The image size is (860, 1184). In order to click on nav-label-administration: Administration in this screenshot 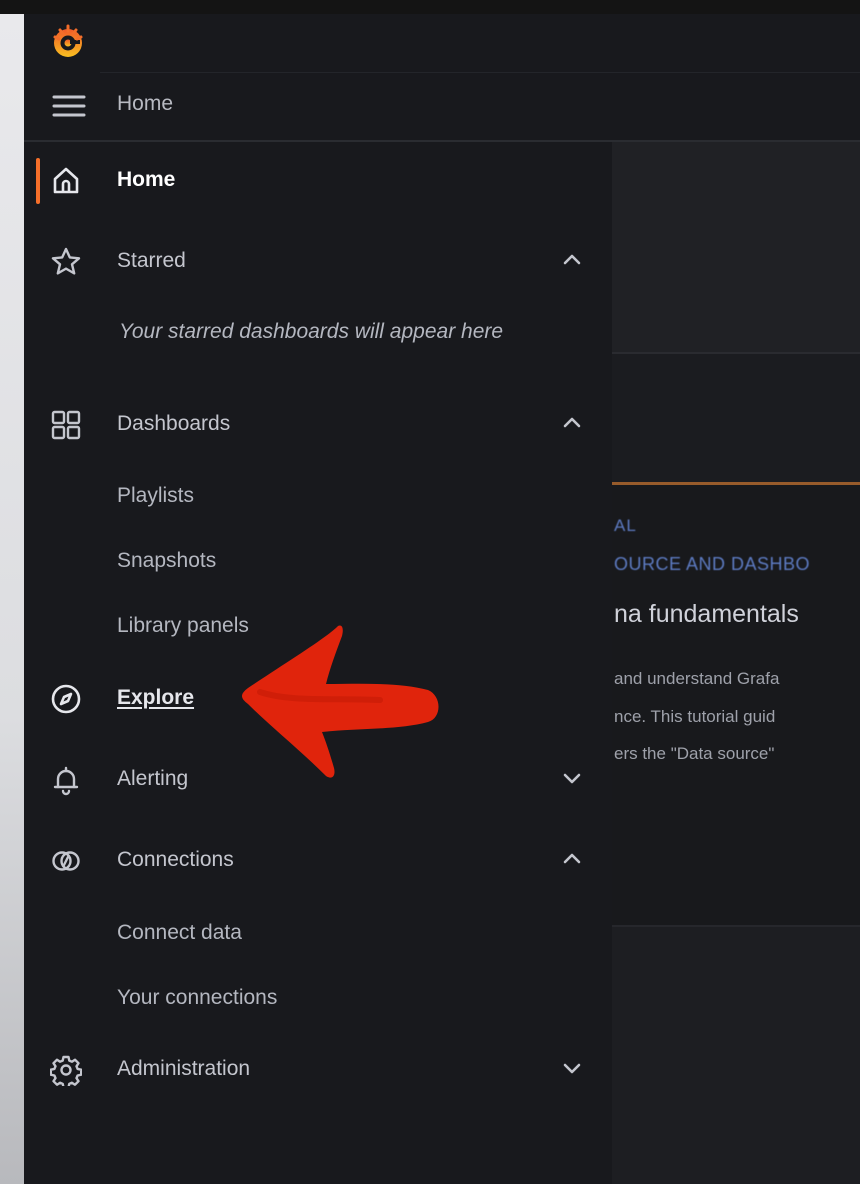, I will do `click(184, 1068)`.